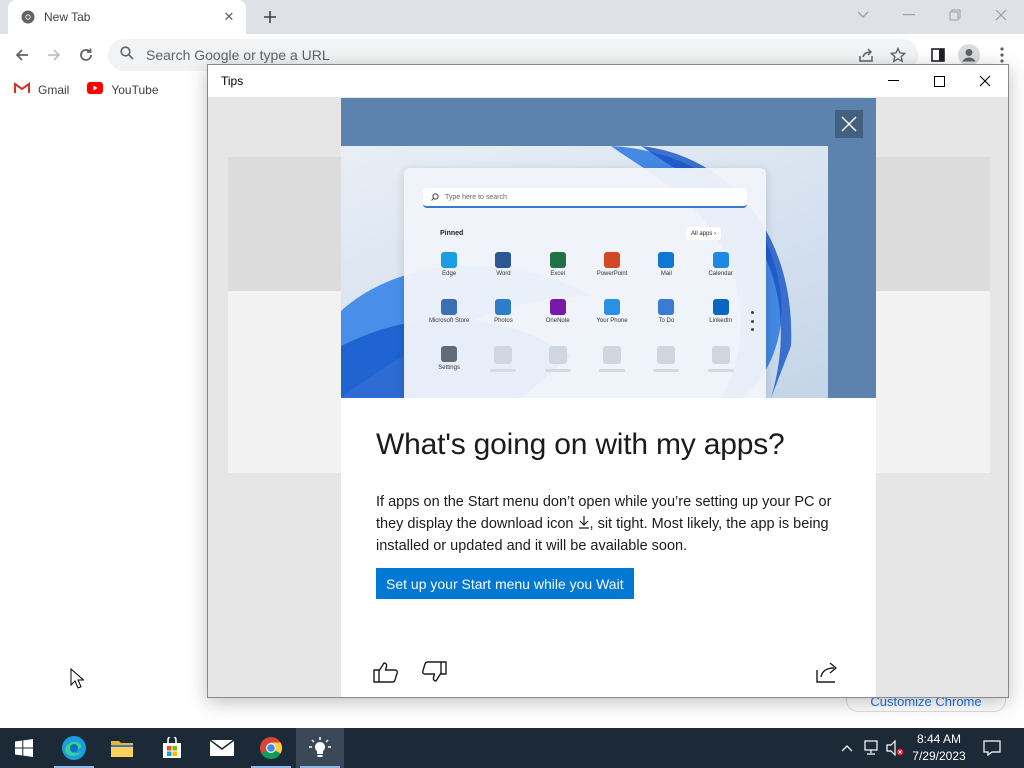 The height and width of the screenshot is (768, 1024). I want to click on app-name: To Do, so click(666, 321).